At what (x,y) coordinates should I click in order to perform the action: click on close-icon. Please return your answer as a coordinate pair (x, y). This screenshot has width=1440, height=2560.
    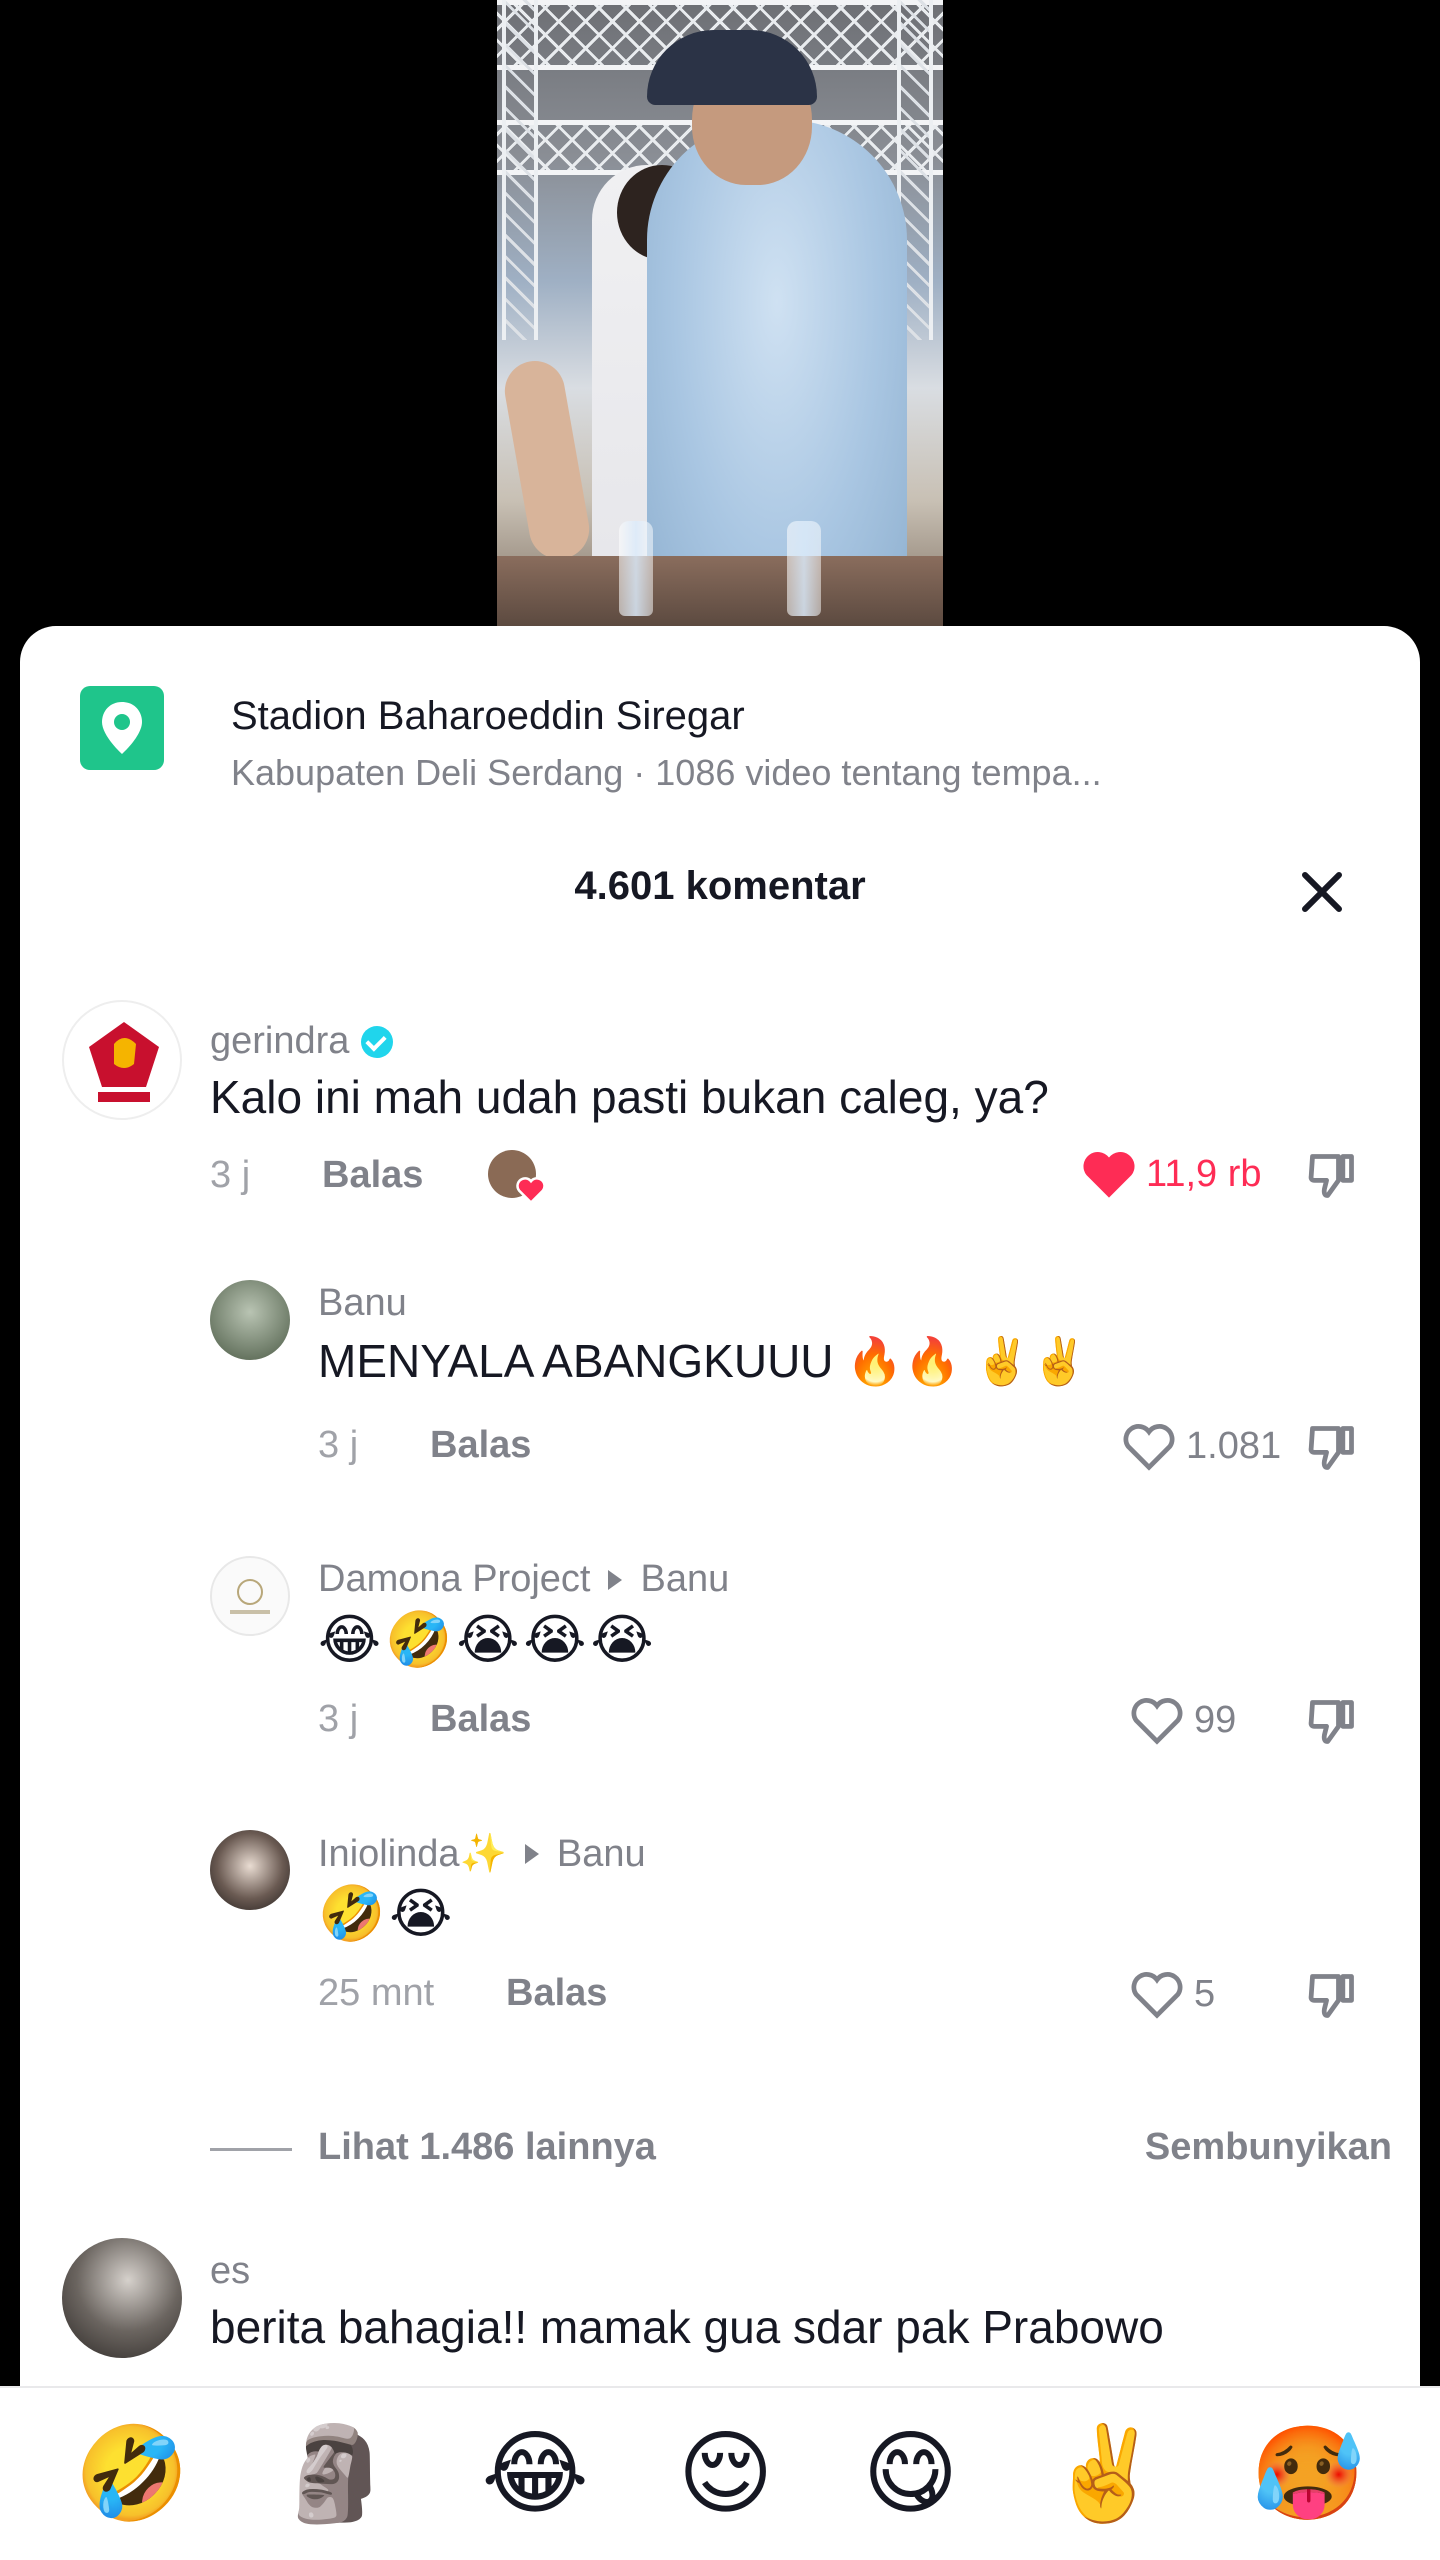
    Looking at the image, I should click on (1322, 892).